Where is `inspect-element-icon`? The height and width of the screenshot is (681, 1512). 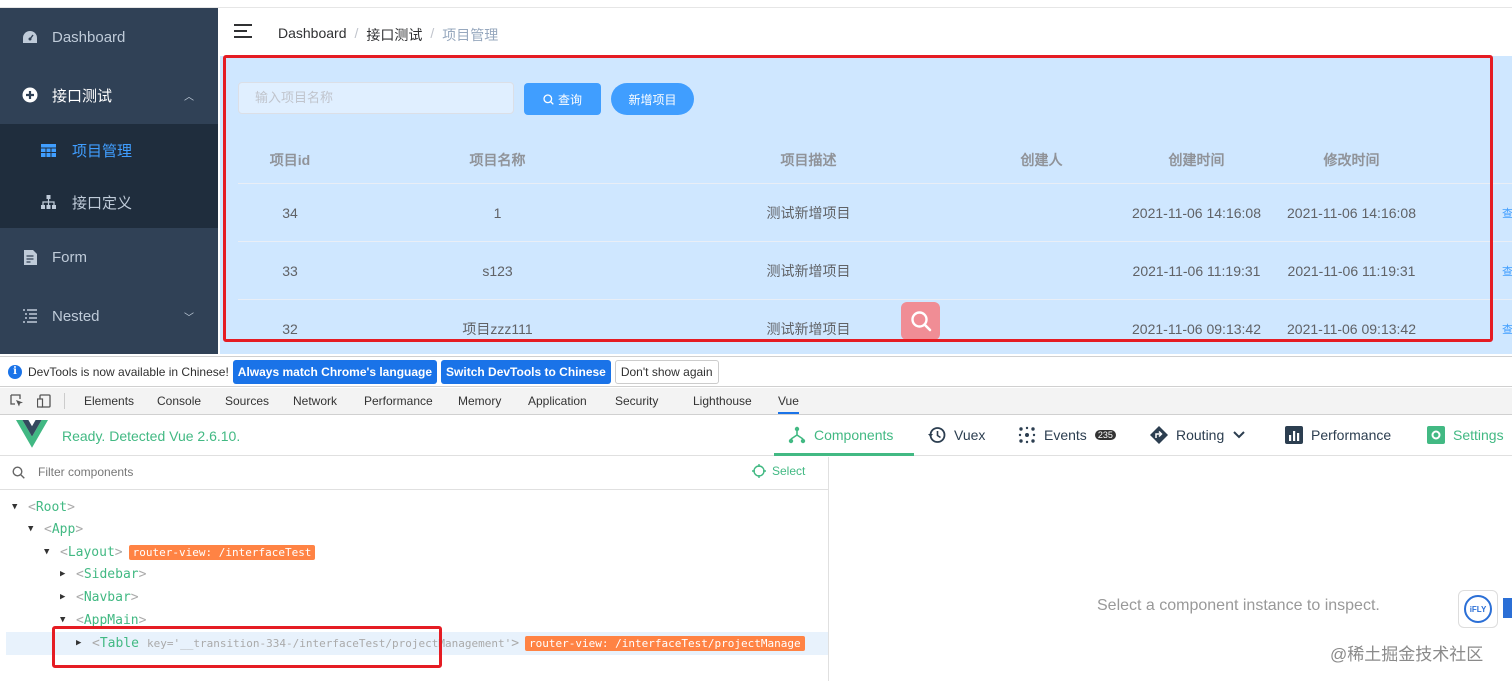 inspect-element-icon is located at coordinates (17, 401).